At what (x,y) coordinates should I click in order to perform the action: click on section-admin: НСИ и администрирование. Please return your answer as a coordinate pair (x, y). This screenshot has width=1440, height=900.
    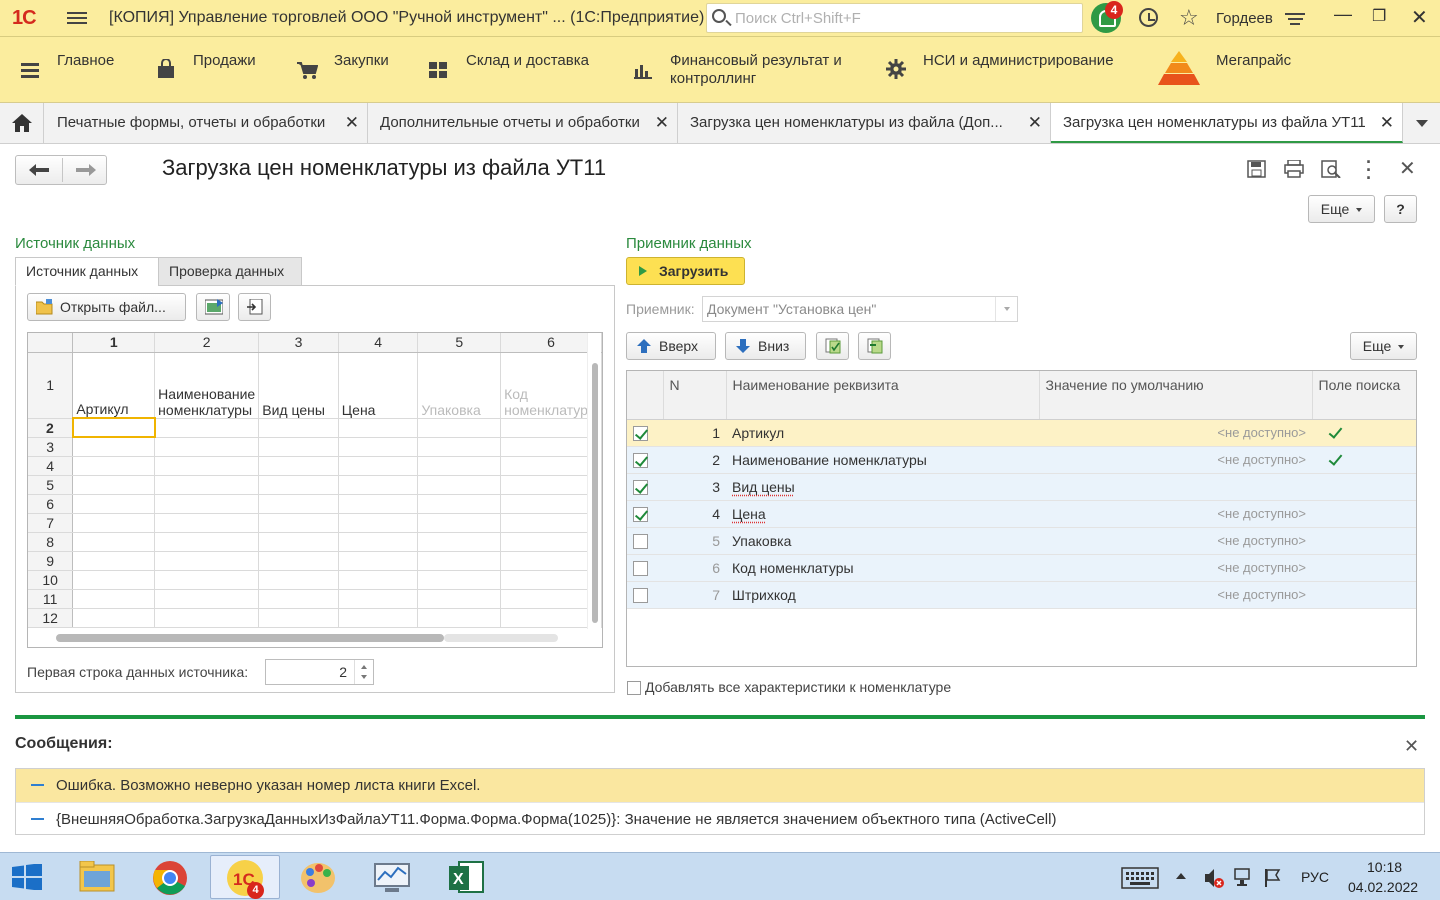
    Looking at the image, I should click on (1018, 61).